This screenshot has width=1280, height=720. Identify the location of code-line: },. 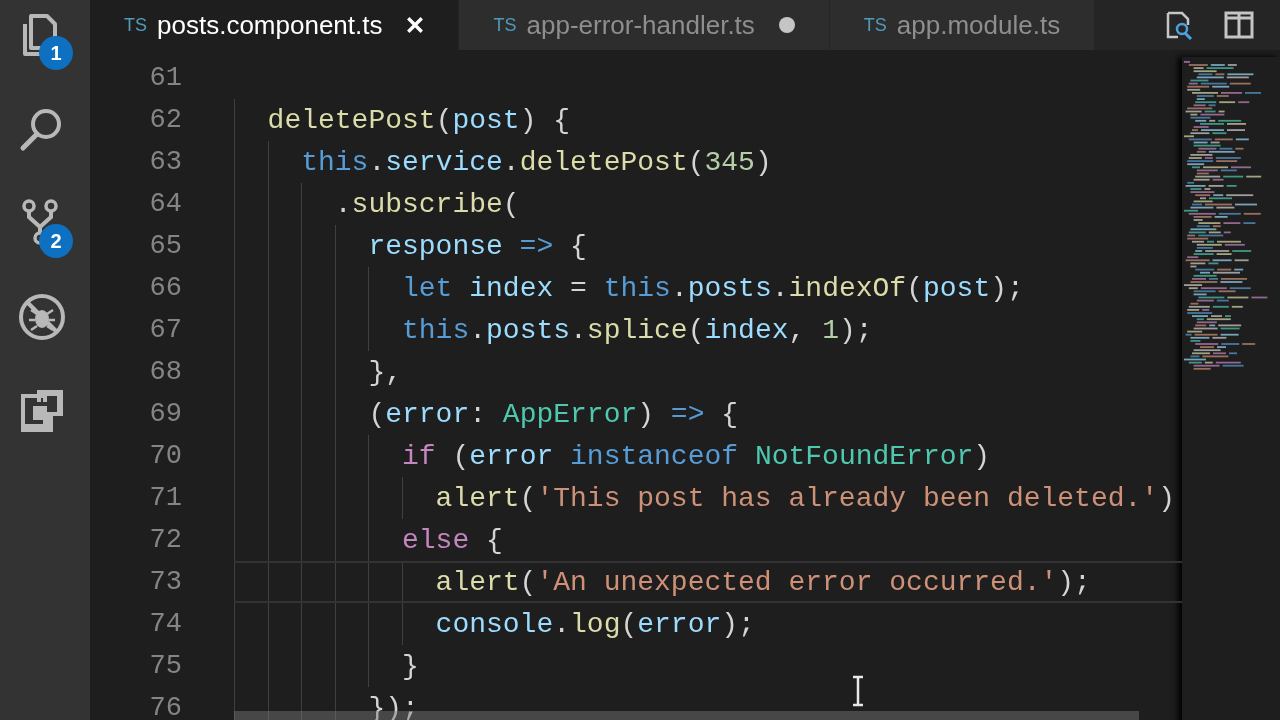
(385, 372).